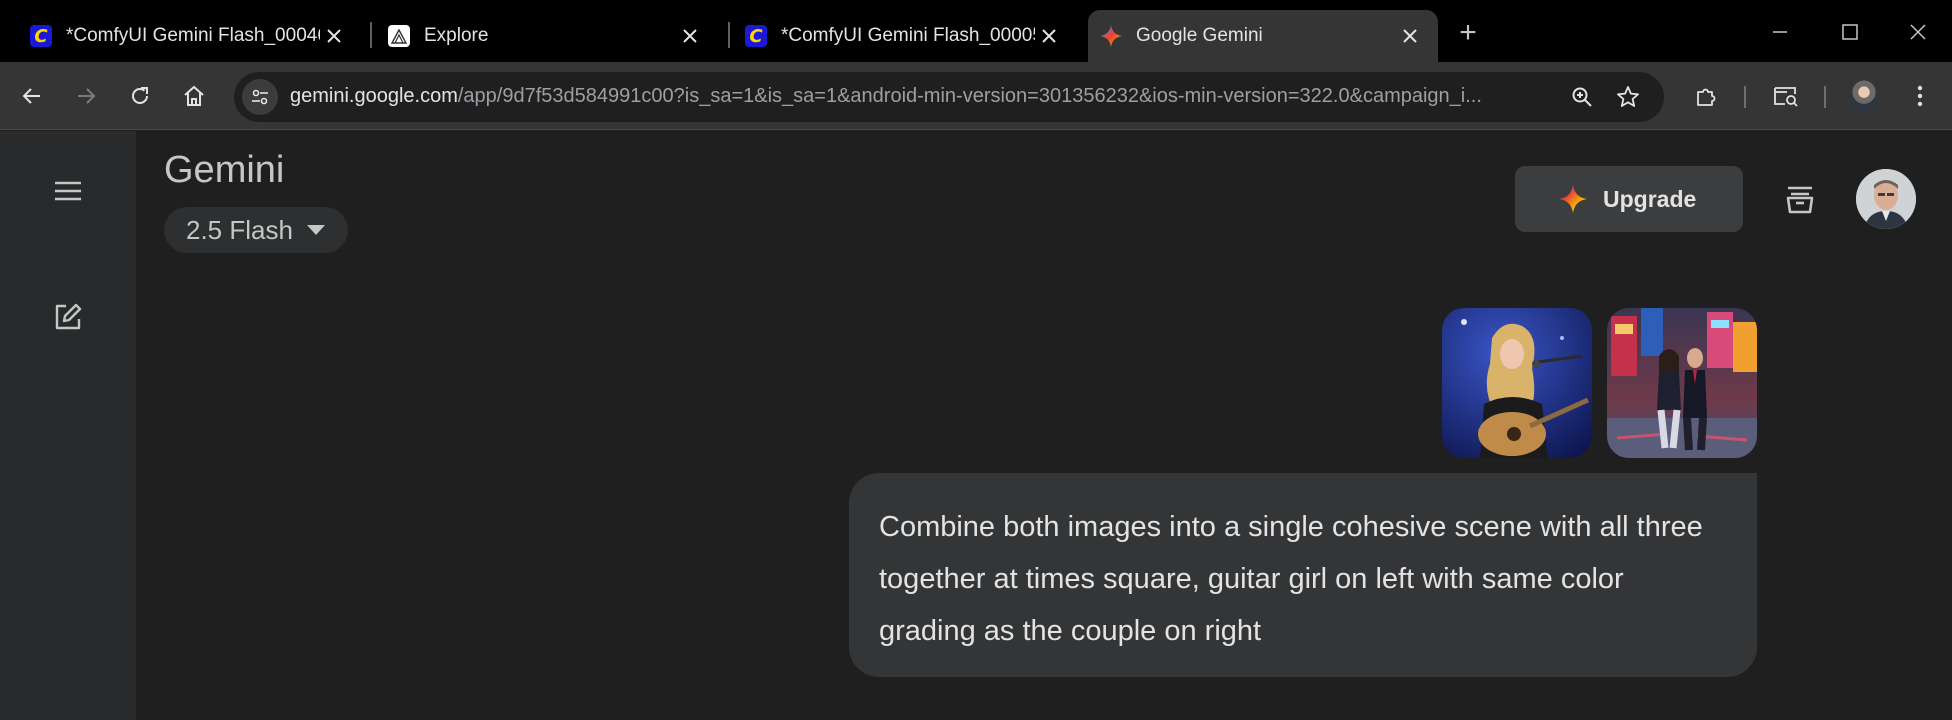 The image size is (1952, 720). What do you see at coordinates (1650, 198) in the screenshot?
I see `upgrade-label: Upgrade` at bounding box center [1650, 198].